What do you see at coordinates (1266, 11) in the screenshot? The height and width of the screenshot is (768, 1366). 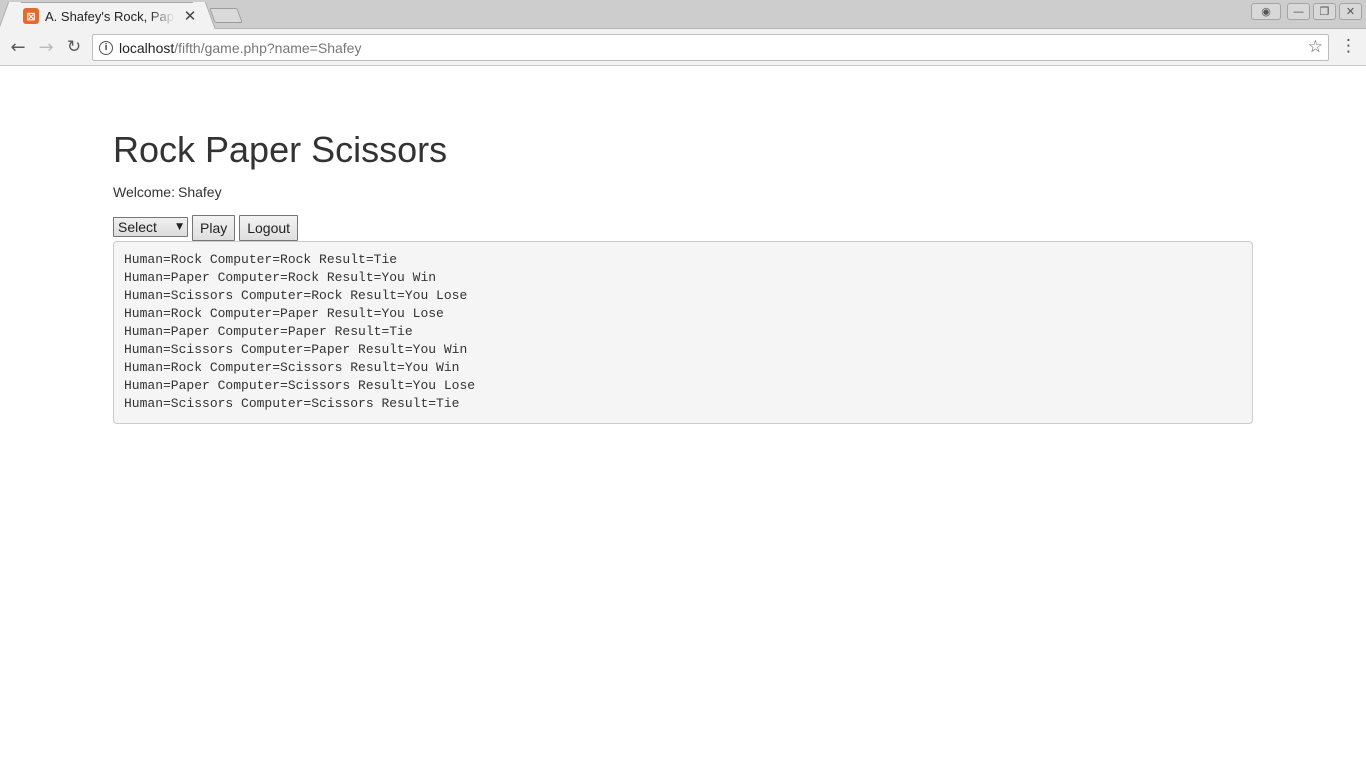 I see `profile-icon: ◉` at bounding box center [1266, 11].